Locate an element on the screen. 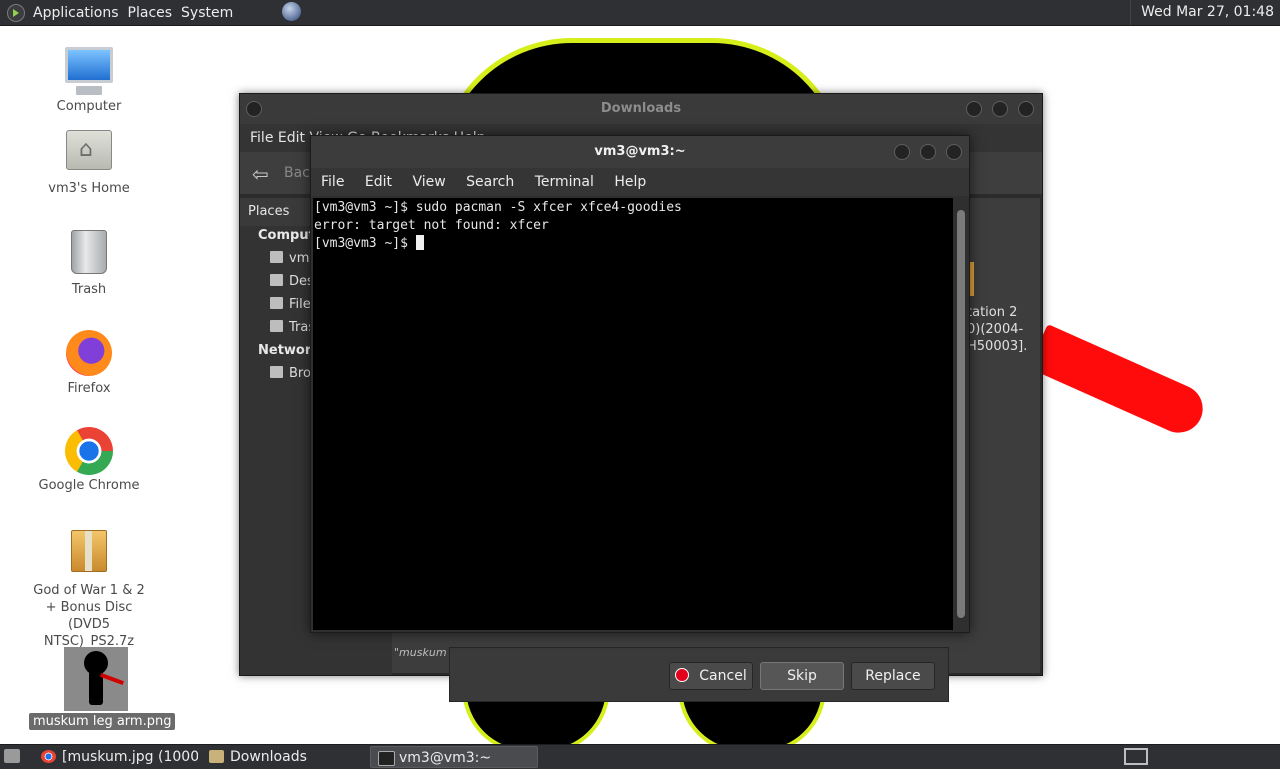  status-text: "muskum is located at coordinates (420, 652).